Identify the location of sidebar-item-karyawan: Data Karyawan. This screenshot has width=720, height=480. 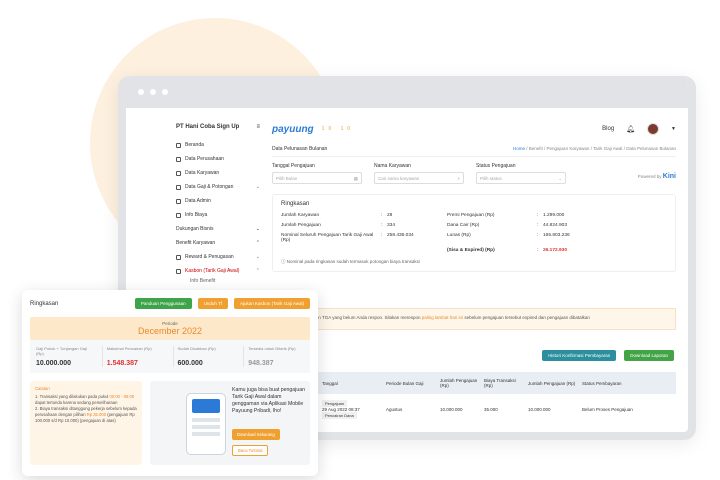
(218, 173).